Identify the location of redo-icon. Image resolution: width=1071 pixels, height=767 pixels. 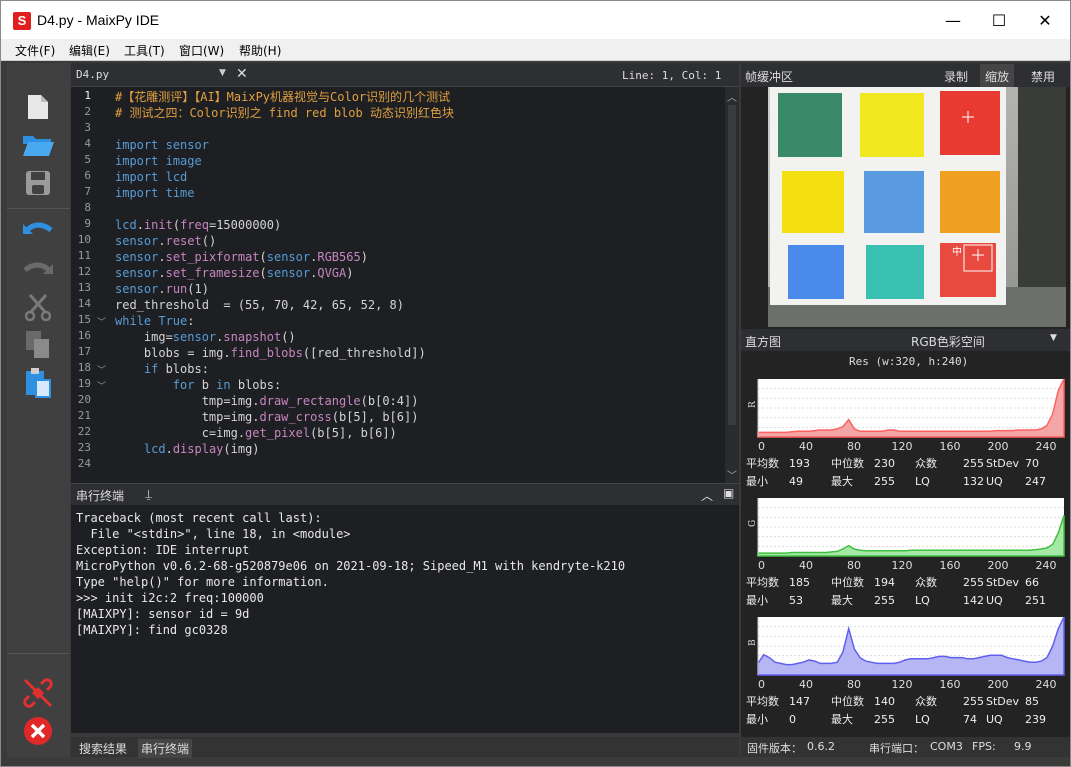
(38, 269).